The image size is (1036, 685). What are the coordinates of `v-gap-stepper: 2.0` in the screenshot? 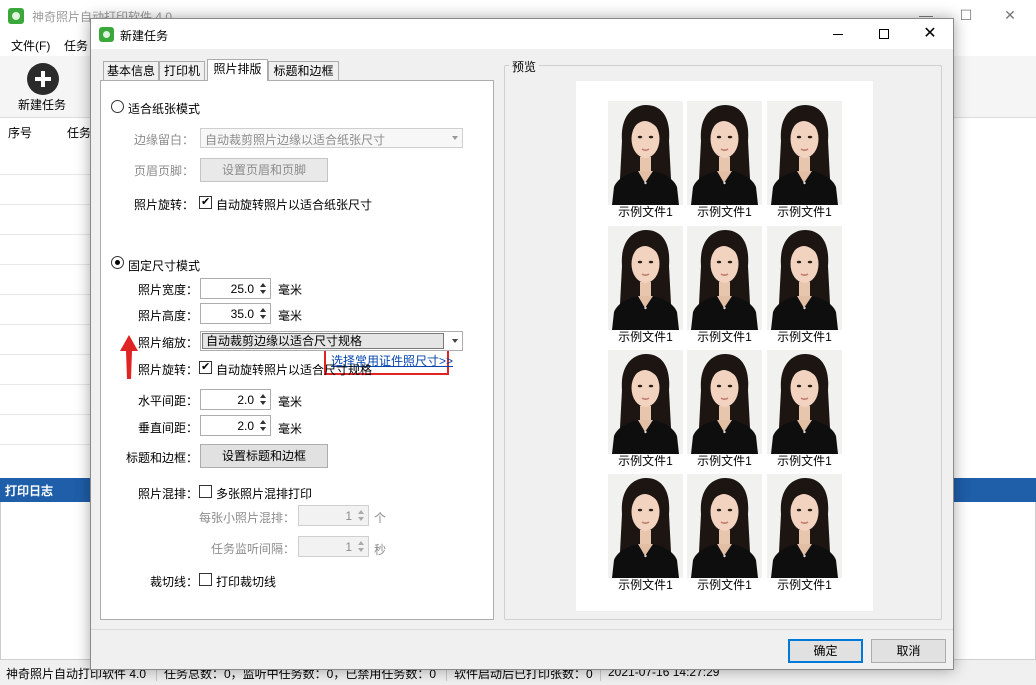 It's located at (235, 425).